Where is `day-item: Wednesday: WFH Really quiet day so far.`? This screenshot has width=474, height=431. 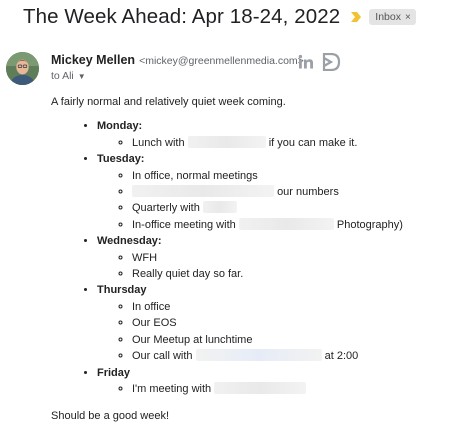 day-item: Wednesday: WFH Really quiet day so far. is located at coordinates (279, 257).